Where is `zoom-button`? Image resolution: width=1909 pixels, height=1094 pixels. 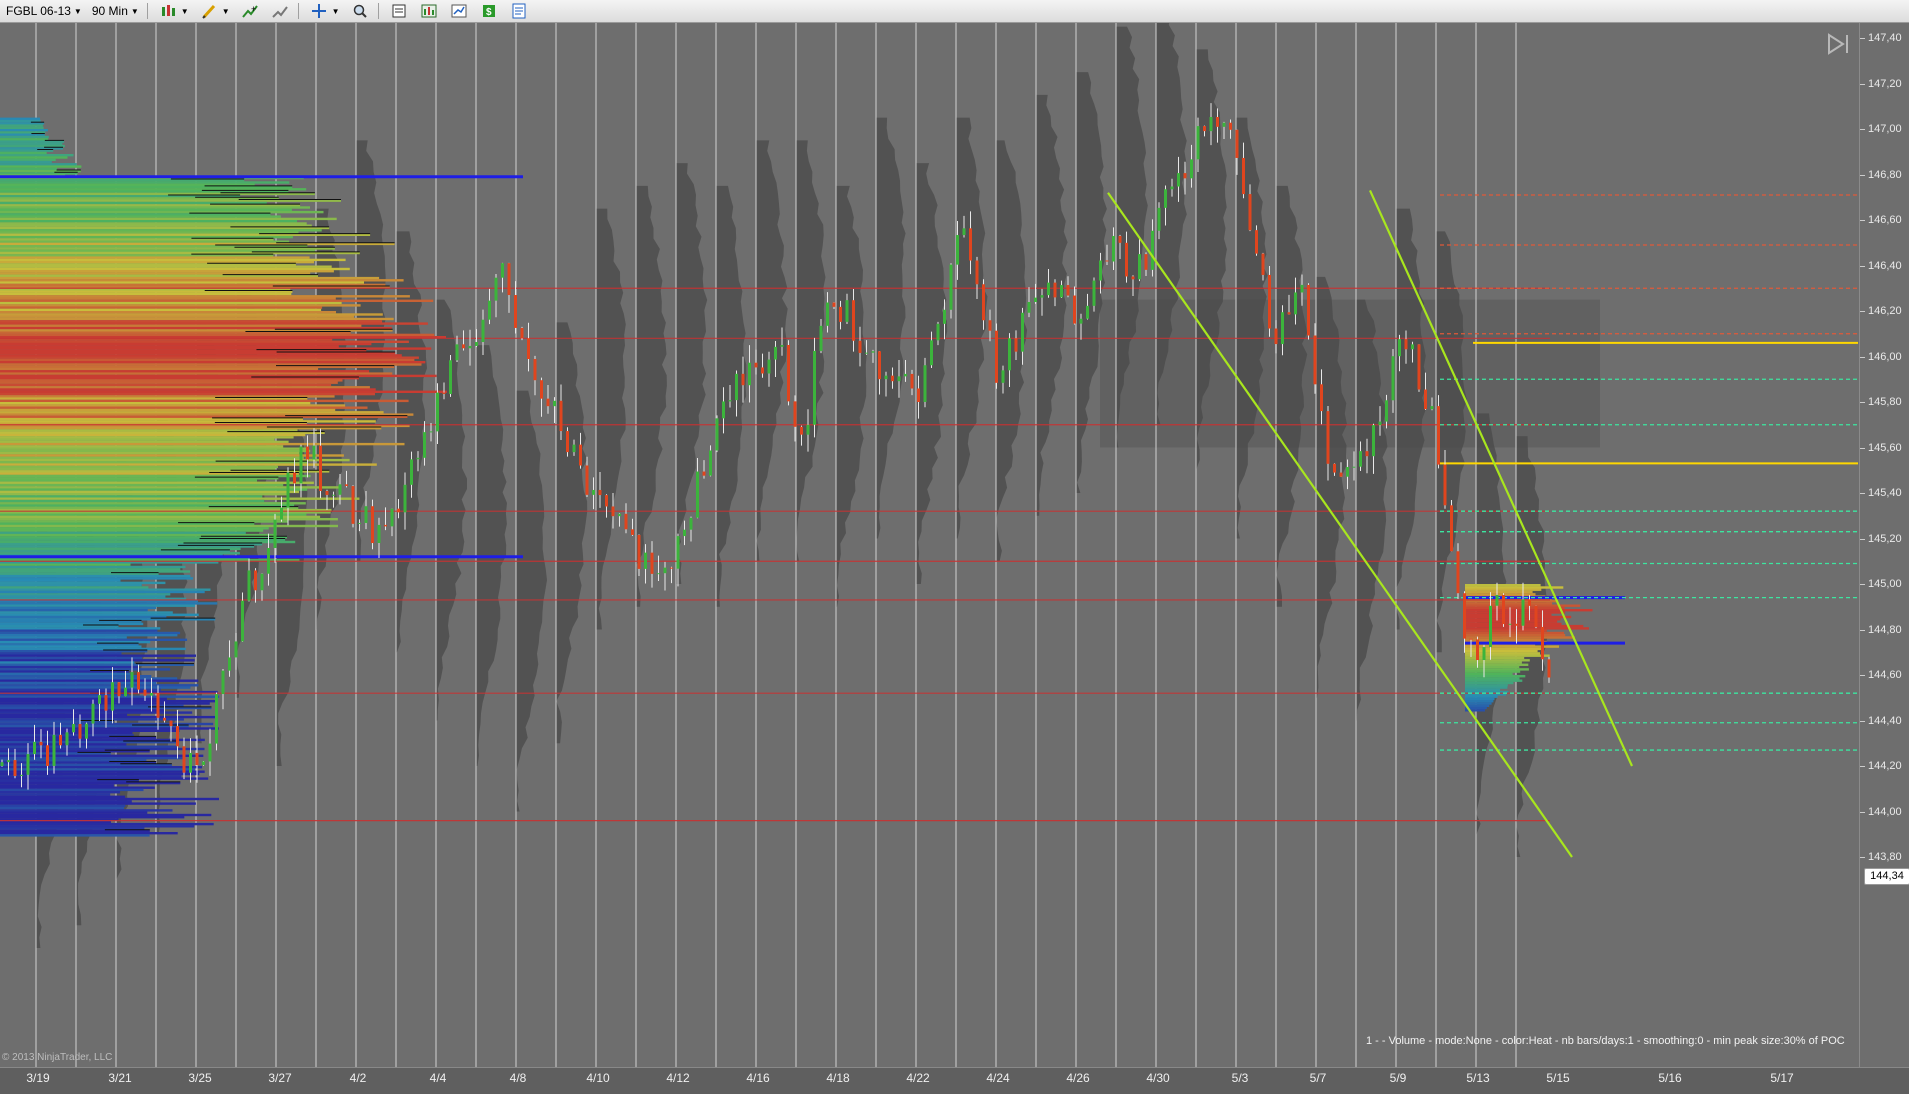 zoom-button is located at coordinates (360, 11).